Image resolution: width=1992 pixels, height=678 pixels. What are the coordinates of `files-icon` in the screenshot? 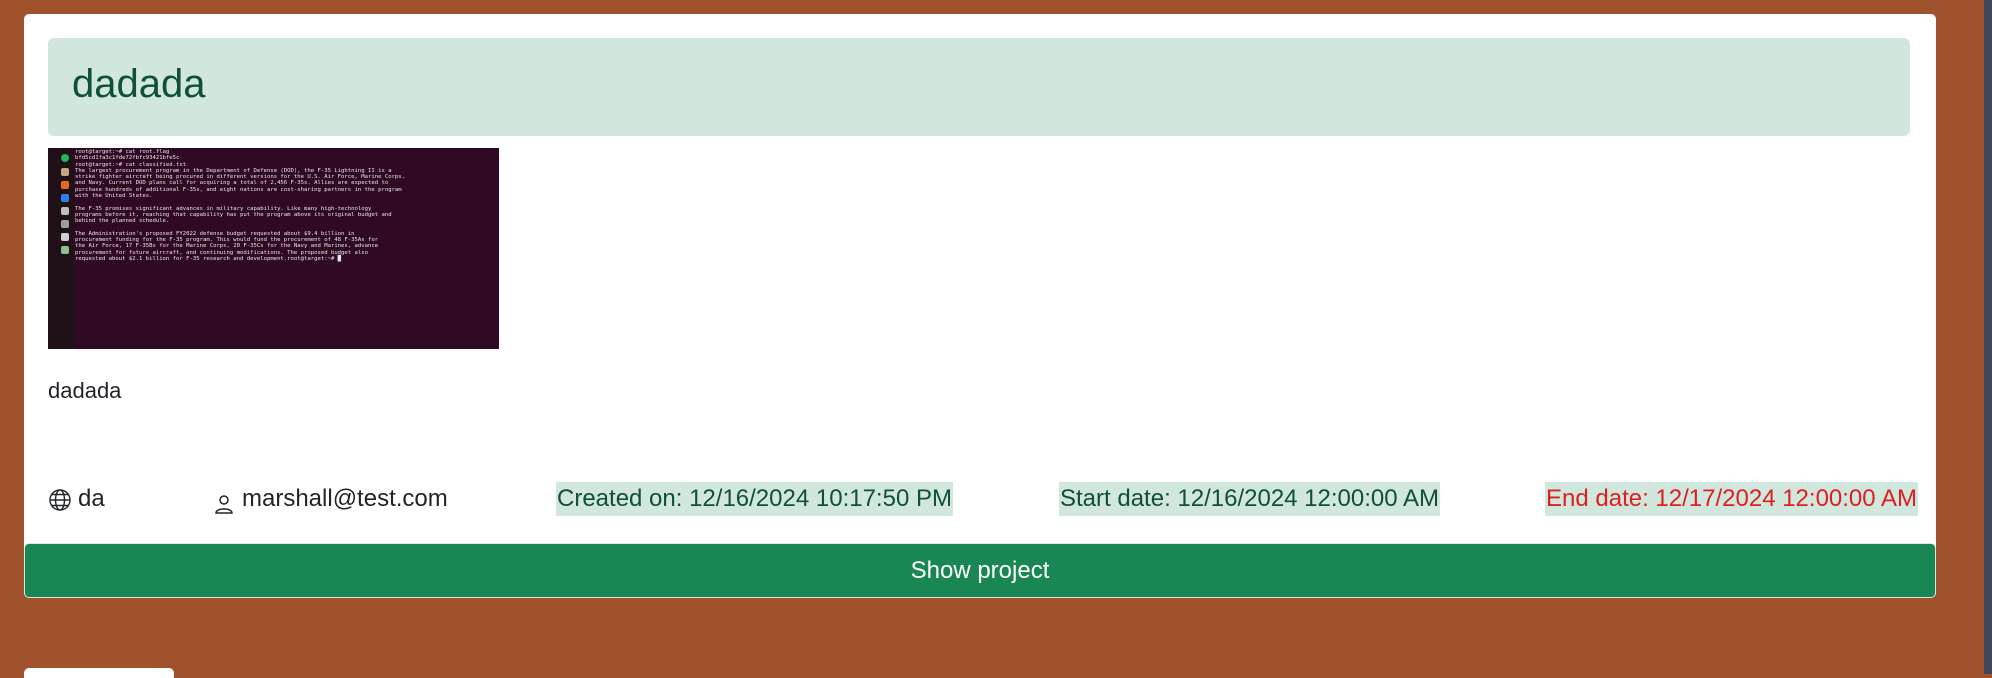 It's located at (65, 172).